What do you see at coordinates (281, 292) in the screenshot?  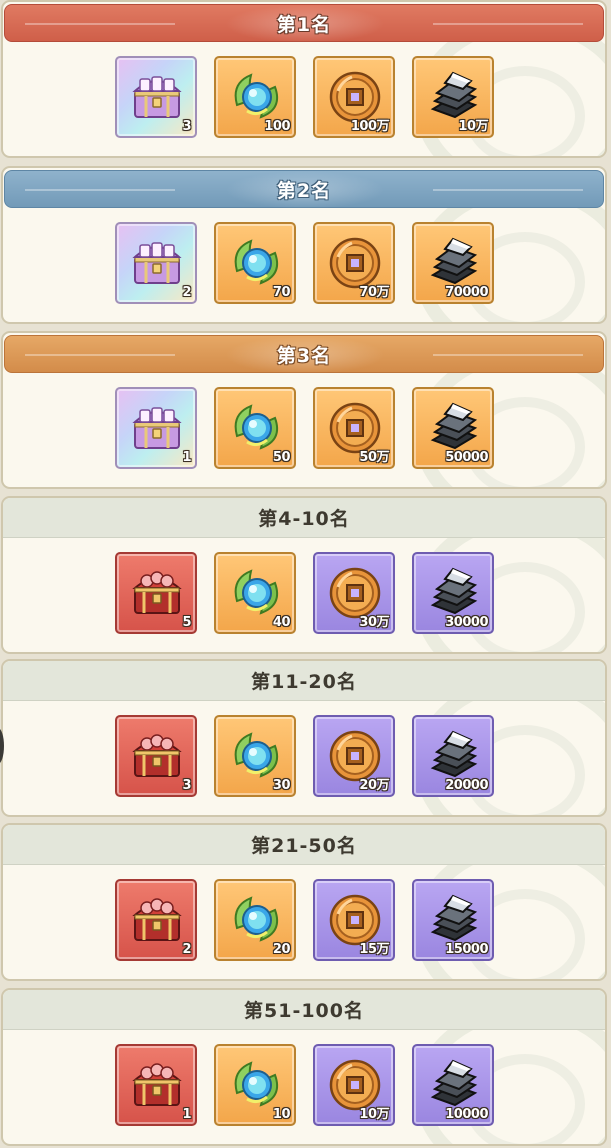 I see `reward-quantity: 70` at bounding box center [281, 292].